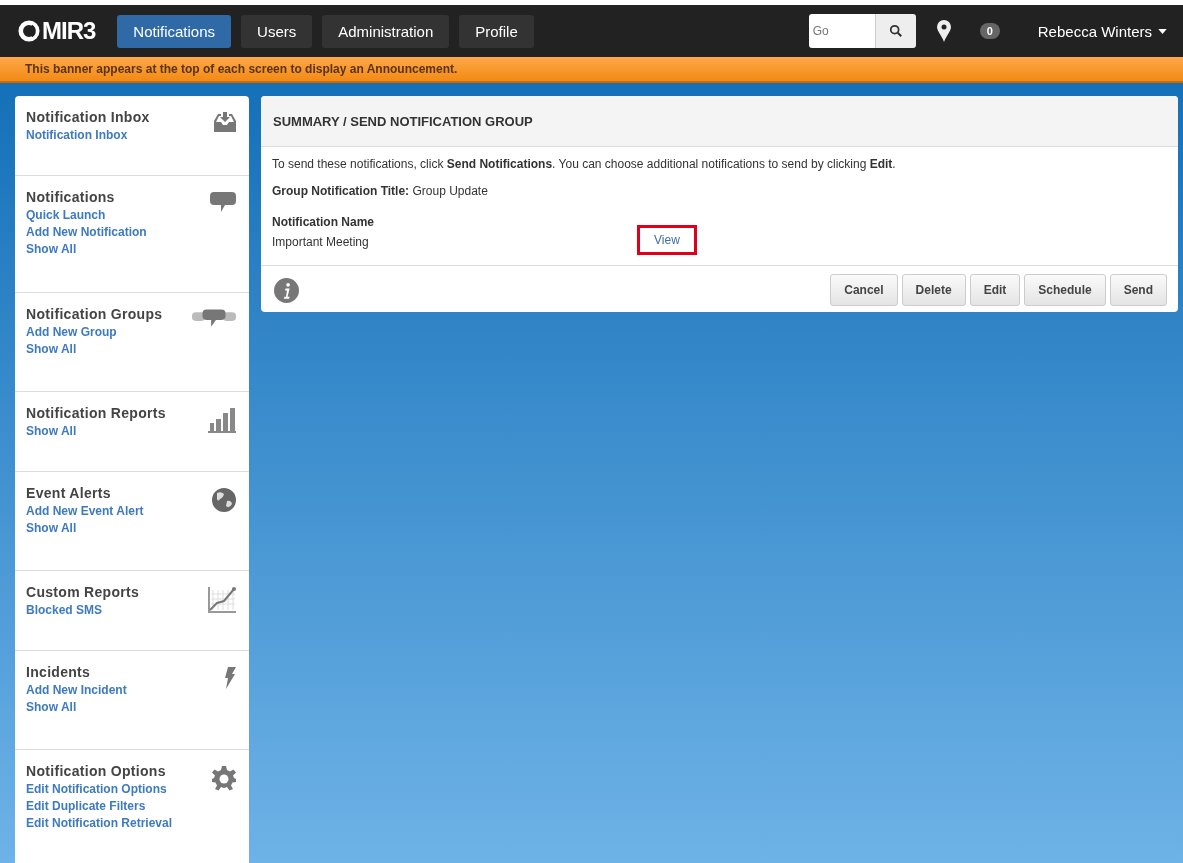 Image resolution: width=1183 pixels, height=863 pixels. Describe the element at coordinates (1065, 290) in the screenshot. I see `action-button: Schedule` at that location.